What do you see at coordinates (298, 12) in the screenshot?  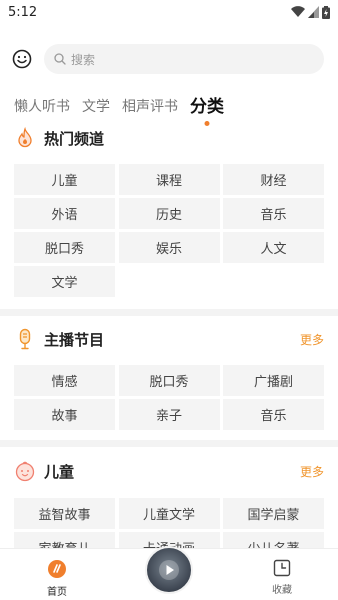 I see `wifi-icon` at bounding box center [298, 12].